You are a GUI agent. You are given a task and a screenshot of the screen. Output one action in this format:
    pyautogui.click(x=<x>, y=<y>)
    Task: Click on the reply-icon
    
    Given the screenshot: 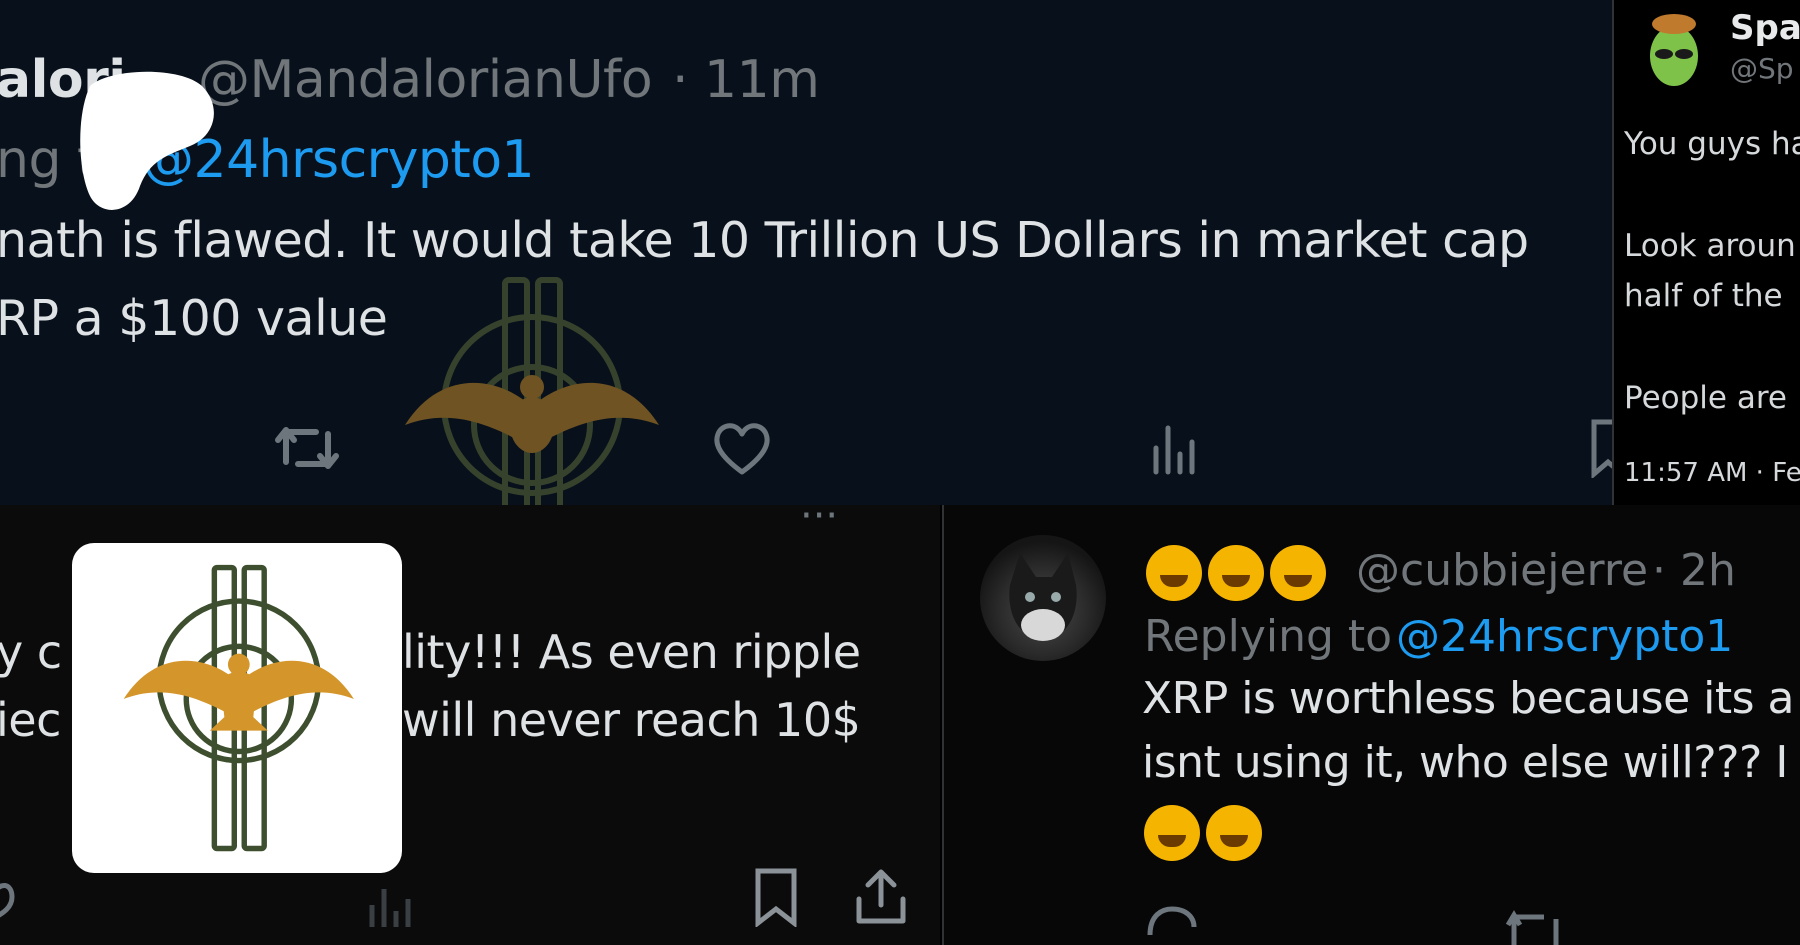 What is the action you would take?
    pyautogui.click(x=1172, y=921)
    